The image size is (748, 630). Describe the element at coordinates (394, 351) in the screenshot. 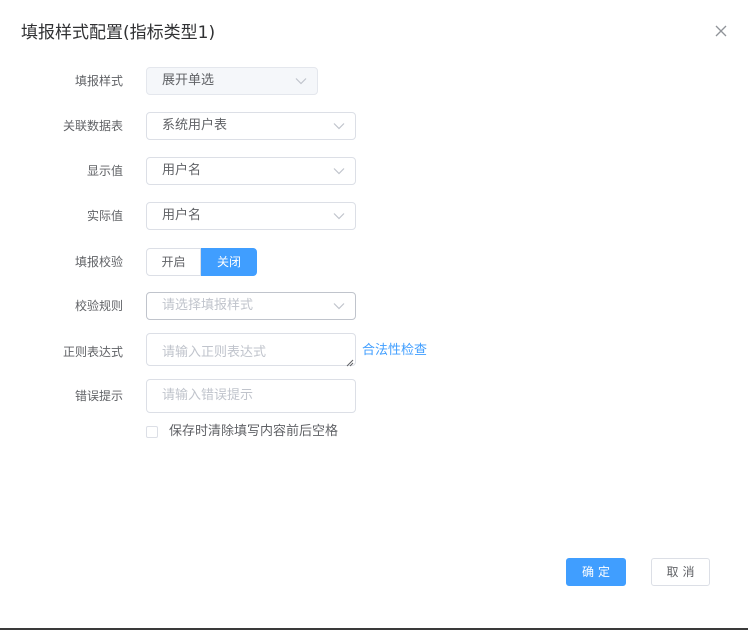

I see `regex-check-link: 合法性检查` at that location.